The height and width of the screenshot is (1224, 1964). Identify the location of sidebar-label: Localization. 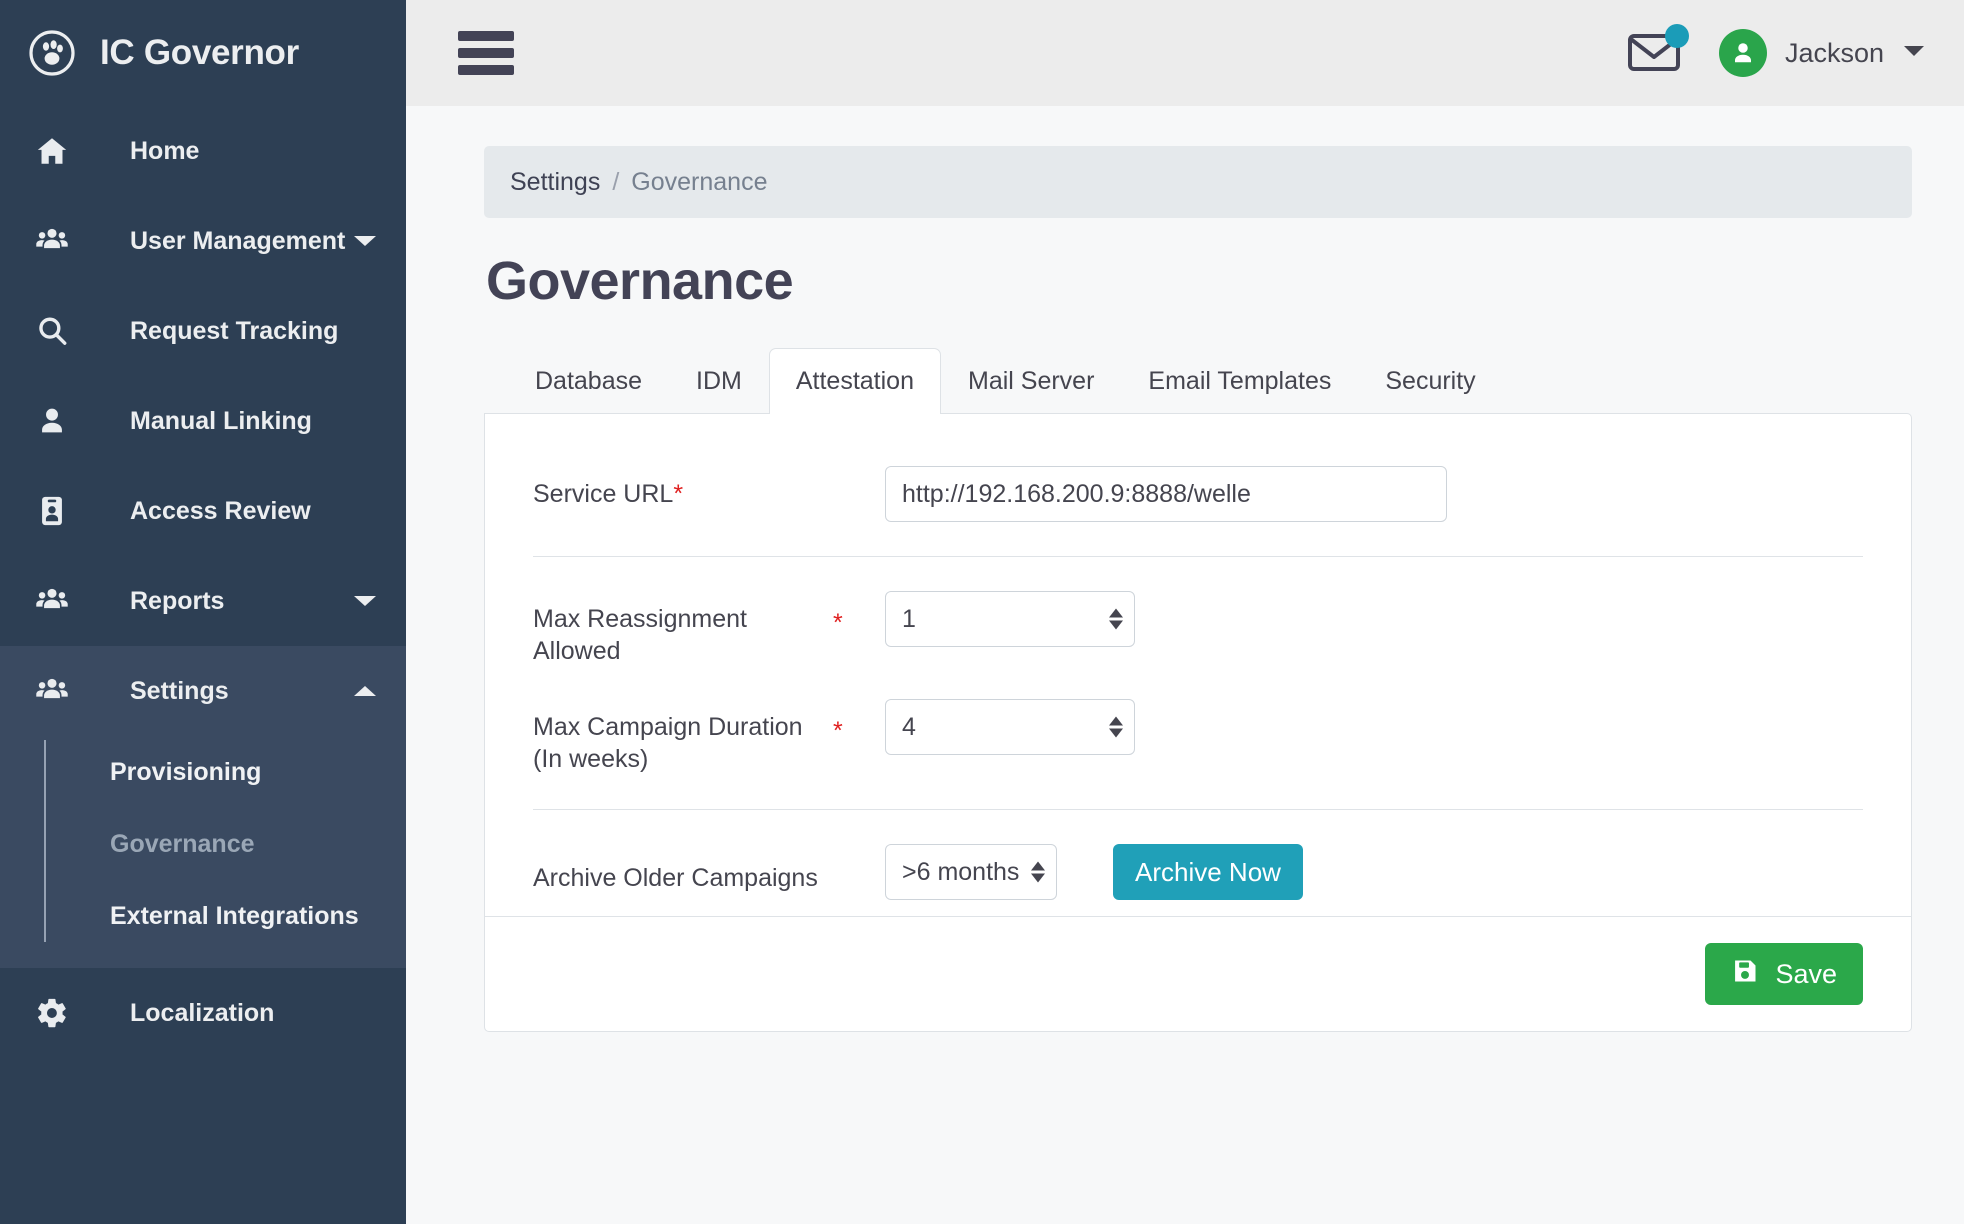
(202, 1012).